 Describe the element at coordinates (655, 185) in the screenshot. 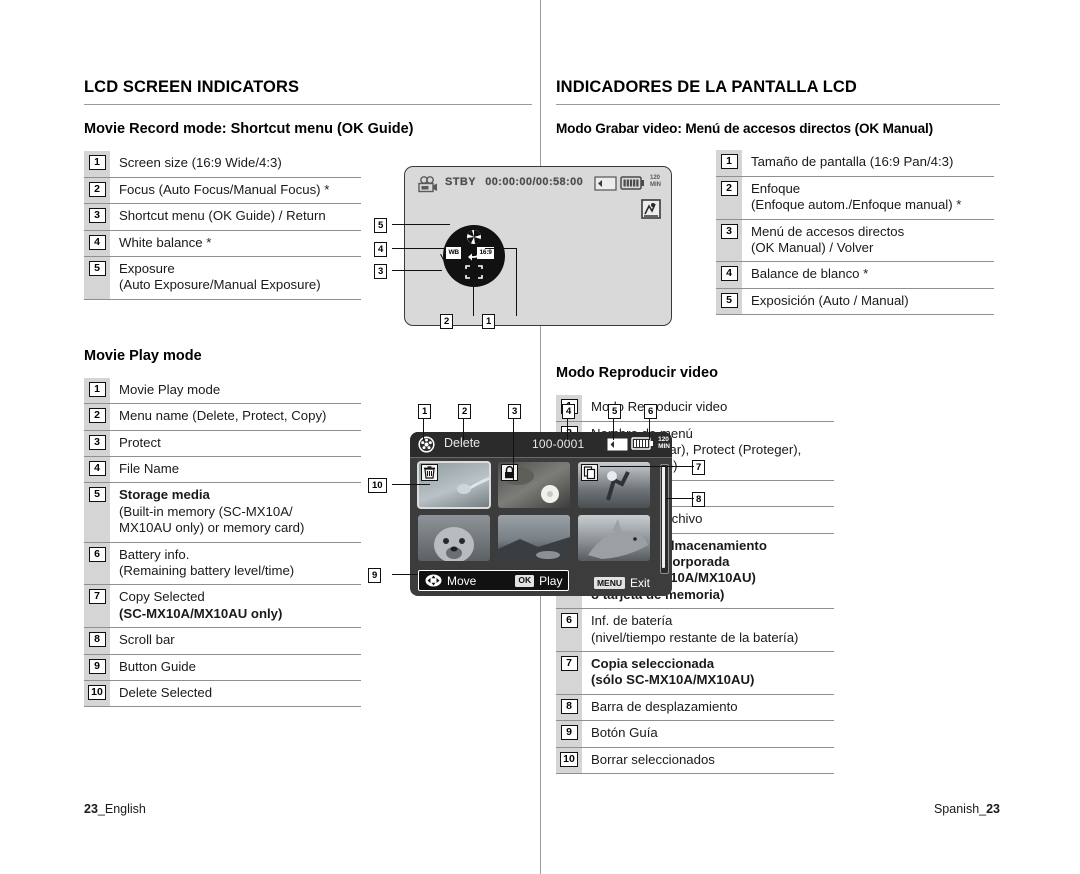

I see `battery-unit: MIN` at that location.